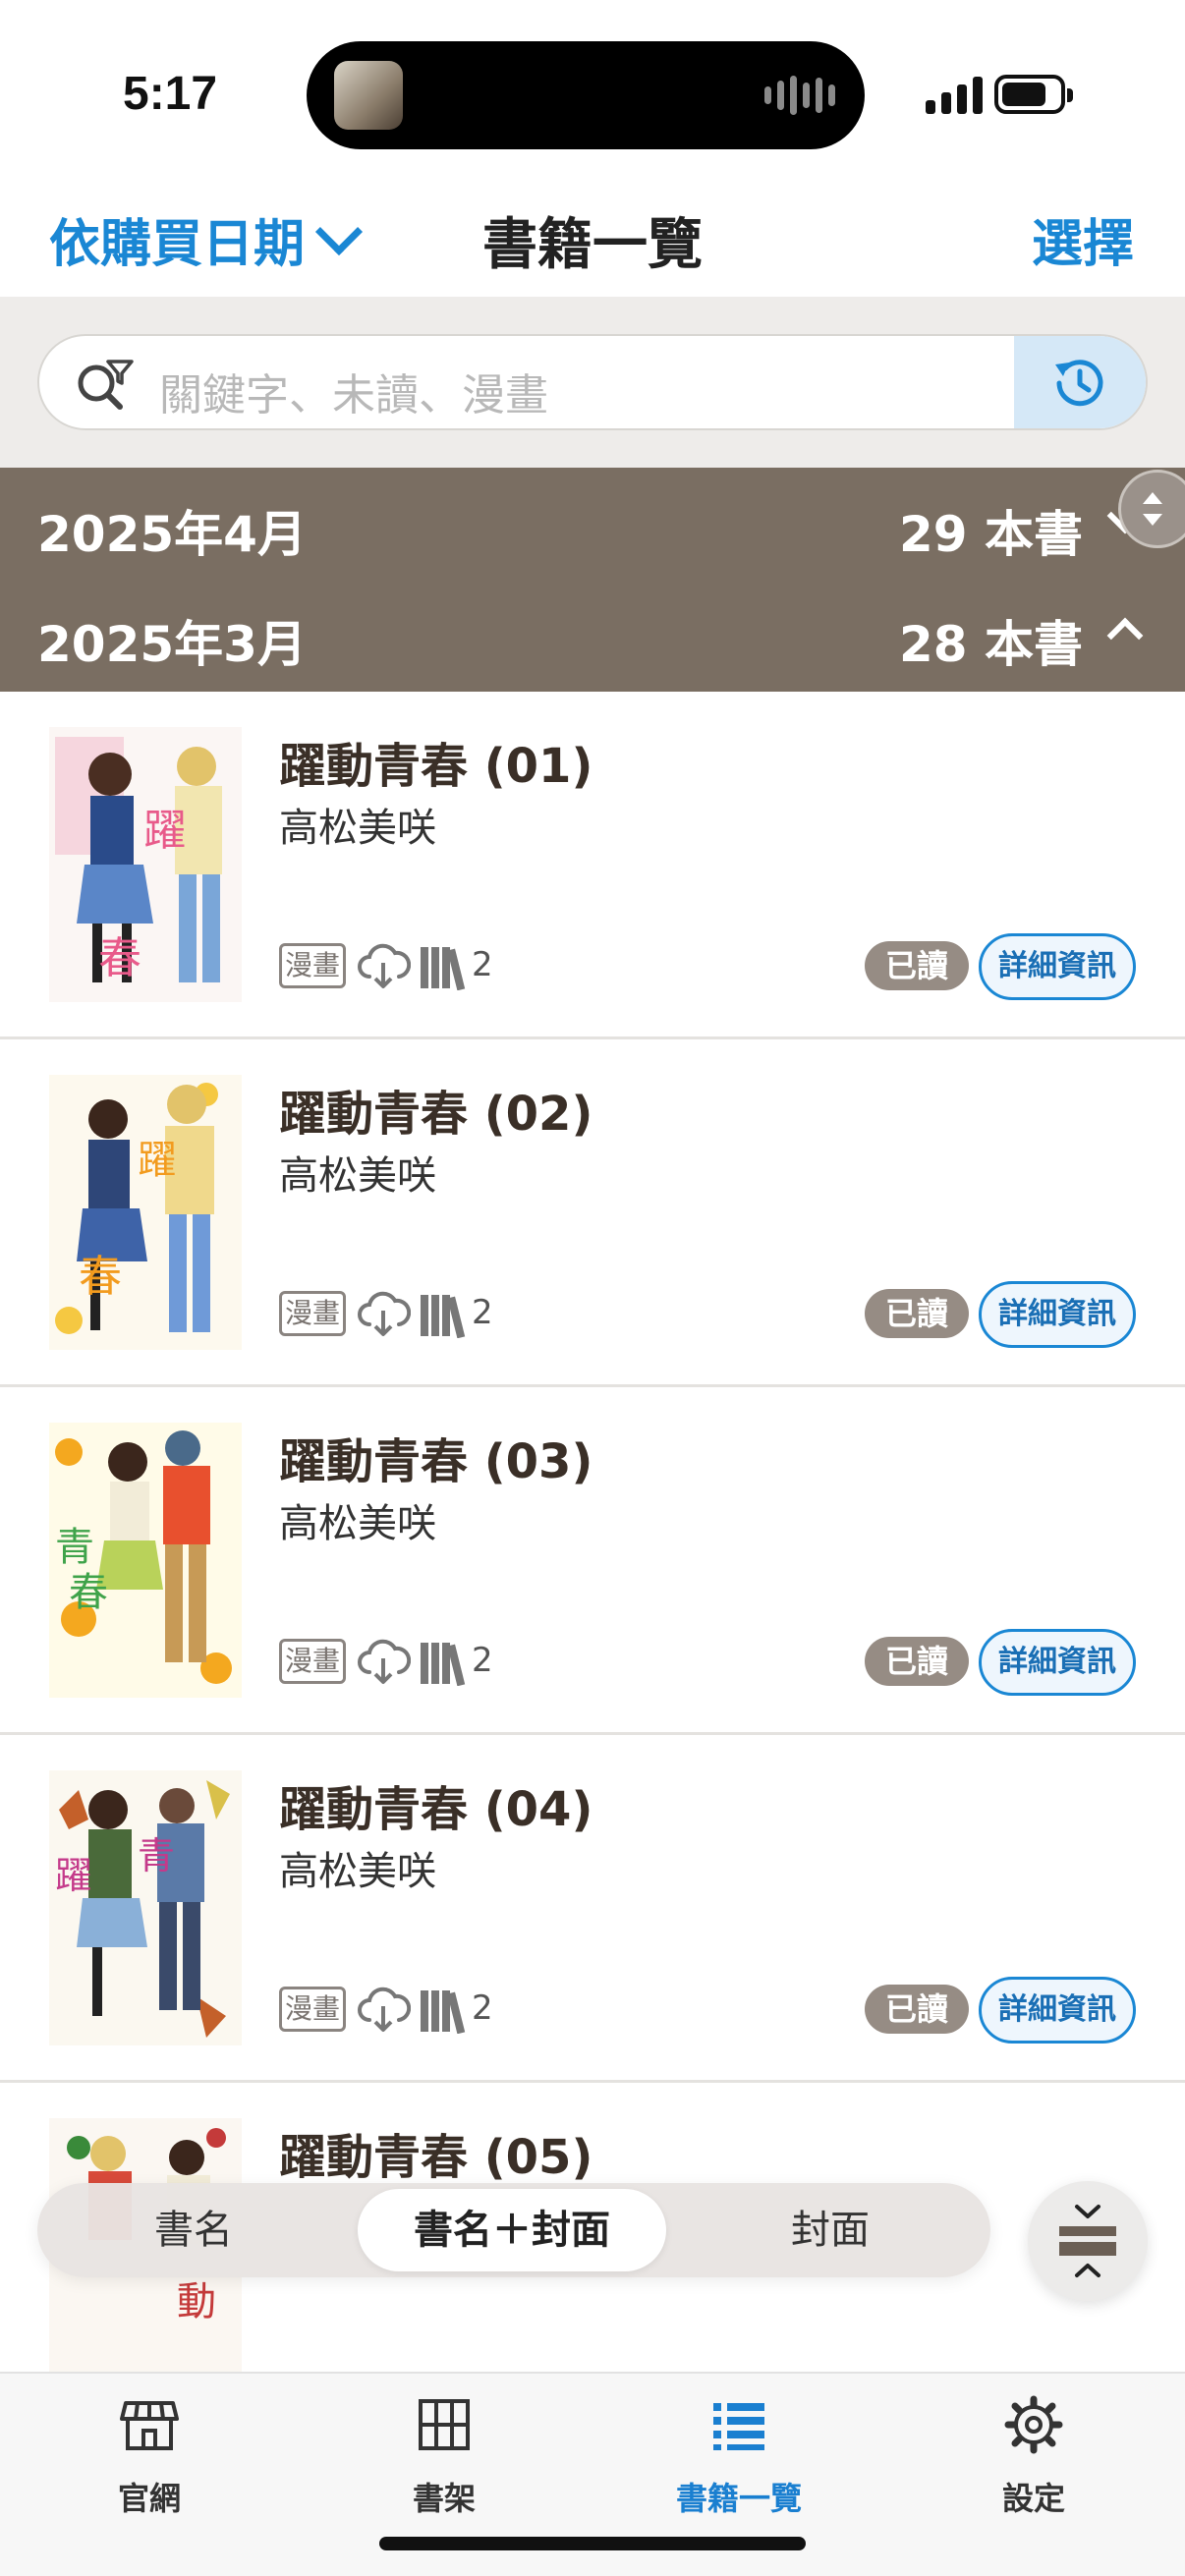  What do you see at coordinates (739, 2426) in the screenshot?
I see `list-icon` at bounding box center [739, 2426].